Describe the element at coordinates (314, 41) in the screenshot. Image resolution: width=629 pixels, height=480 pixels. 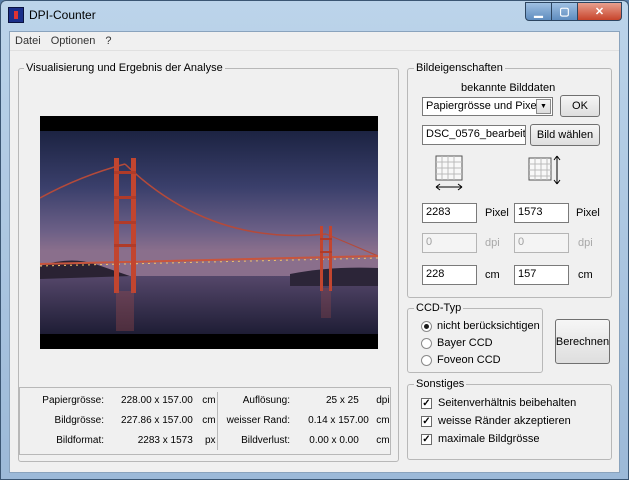
I see `menu-bar: Datei Optionen ?` at that location.